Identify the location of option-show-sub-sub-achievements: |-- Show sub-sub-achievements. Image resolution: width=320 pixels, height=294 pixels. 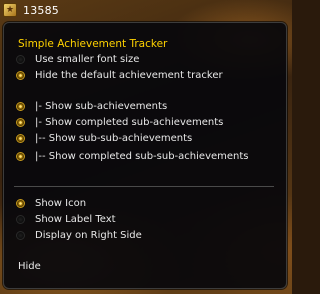
(104, 138).